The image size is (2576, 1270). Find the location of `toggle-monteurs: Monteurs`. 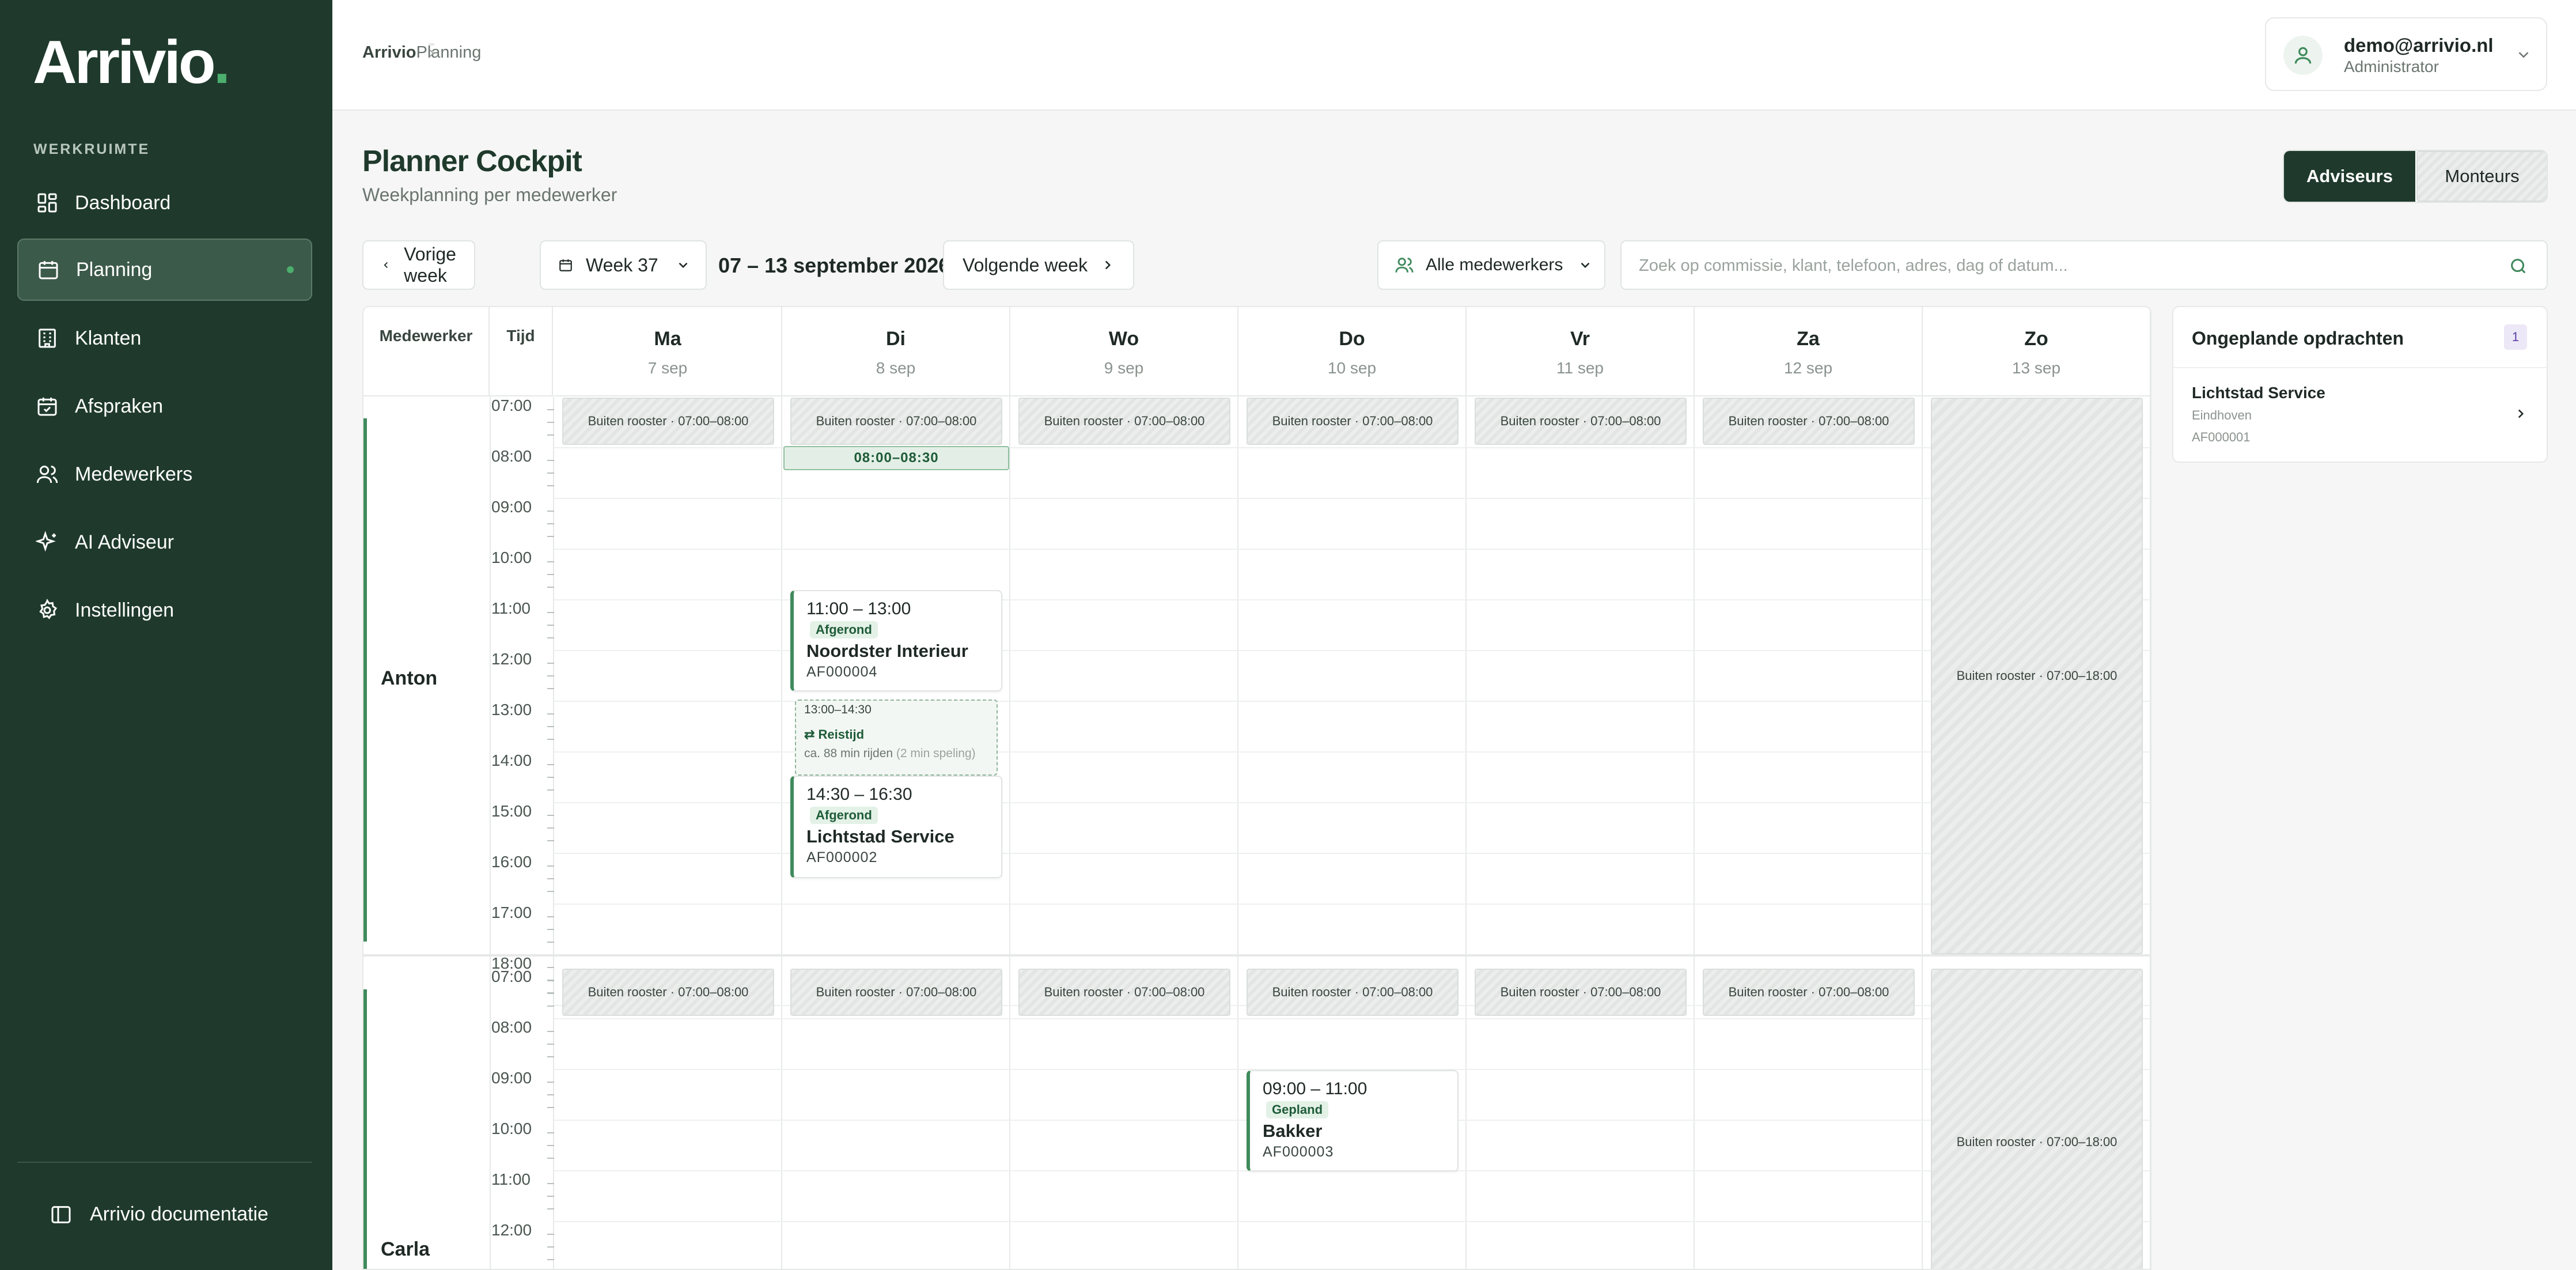

toggle-monteurs: Monteurs is located at coordinates (2481, 176).